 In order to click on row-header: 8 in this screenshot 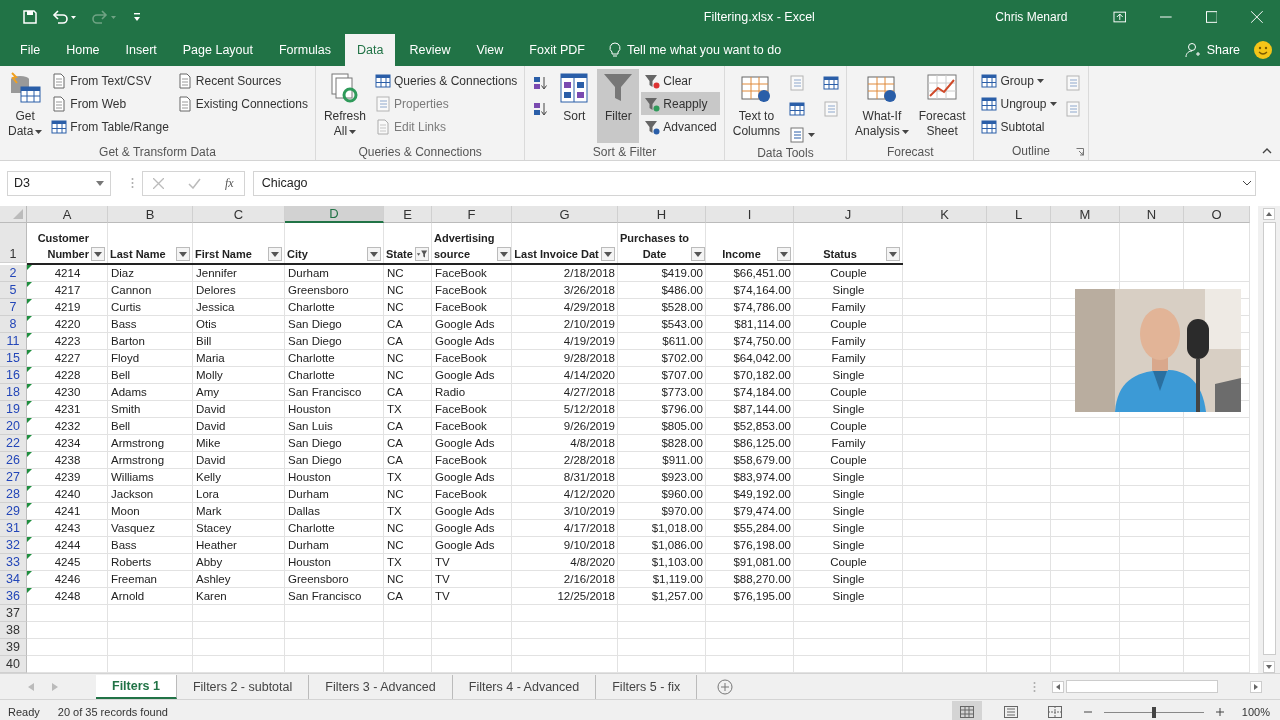, I will do `click(13, 324)`.